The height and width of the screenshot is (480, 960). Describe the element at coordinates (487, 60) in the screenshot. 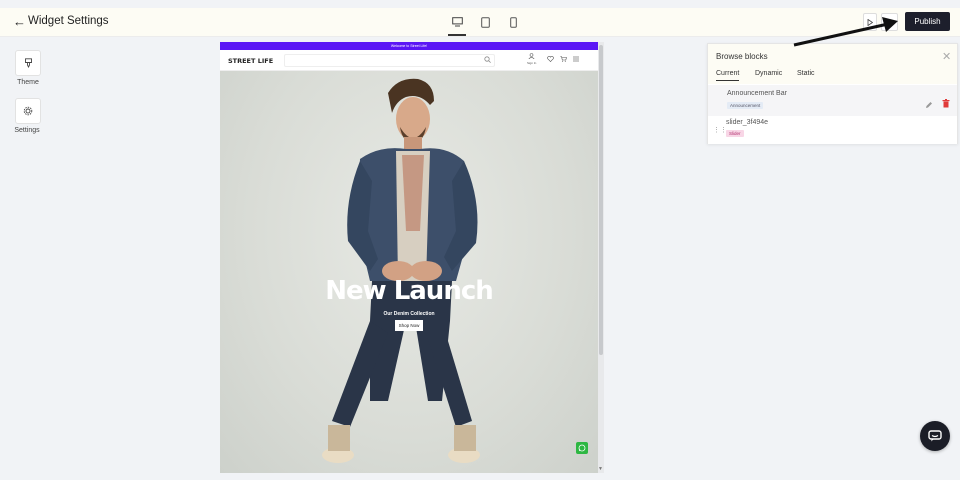

I see `search-icon` at that location.